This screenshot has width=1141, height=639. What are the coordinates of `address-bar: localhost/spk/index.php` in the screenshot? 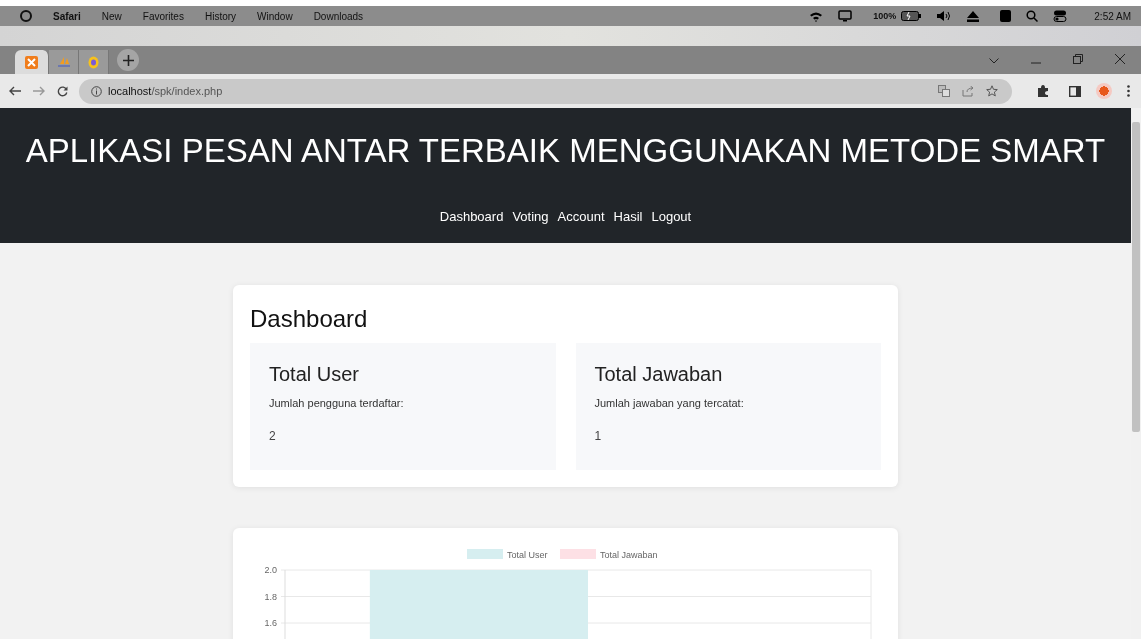 It's located at (545, 91).